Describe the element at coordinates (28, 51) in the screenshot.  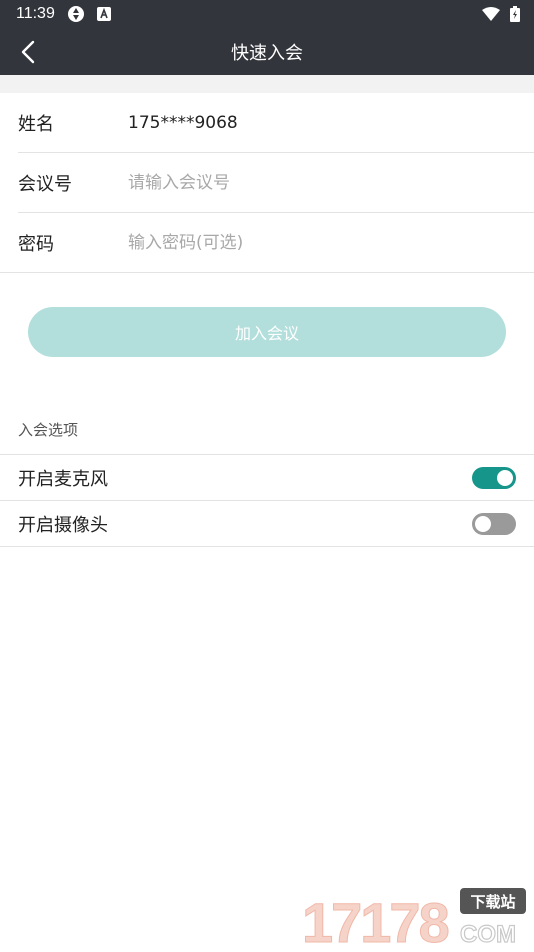
I see `back-arrow-icon` at that location.